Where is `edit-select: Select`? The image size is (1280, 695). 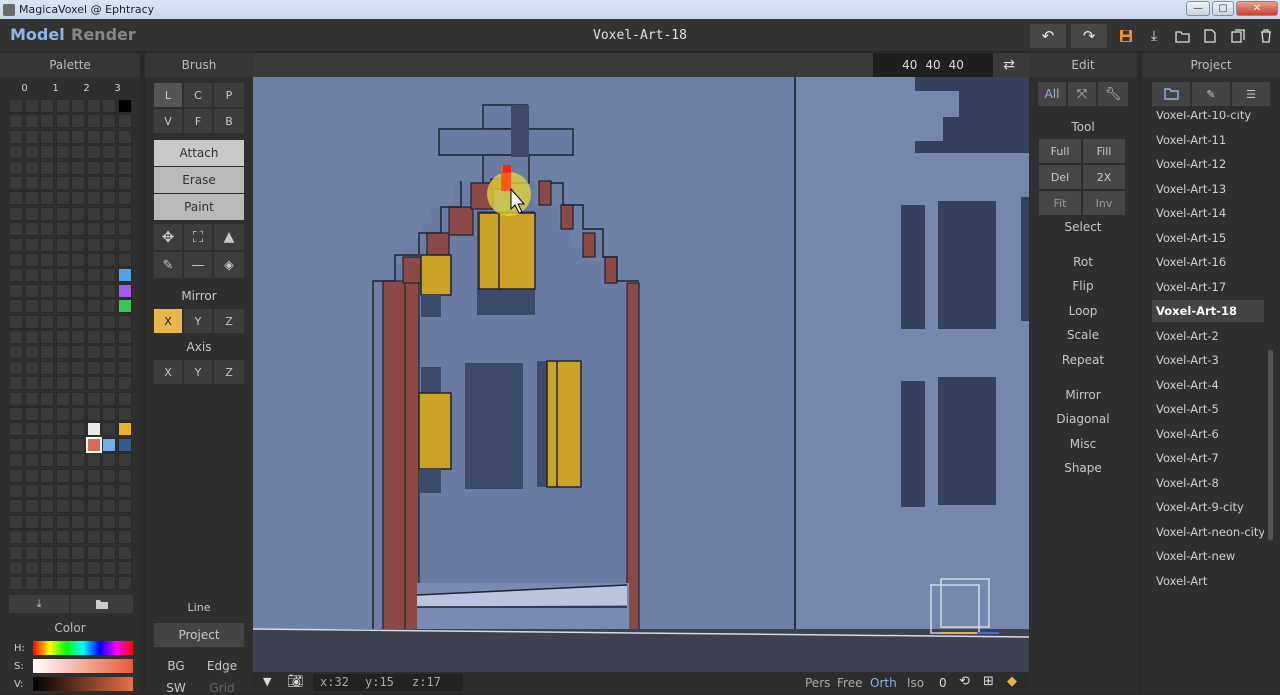 edit-select: Select is located at coordinates (1083, 227).